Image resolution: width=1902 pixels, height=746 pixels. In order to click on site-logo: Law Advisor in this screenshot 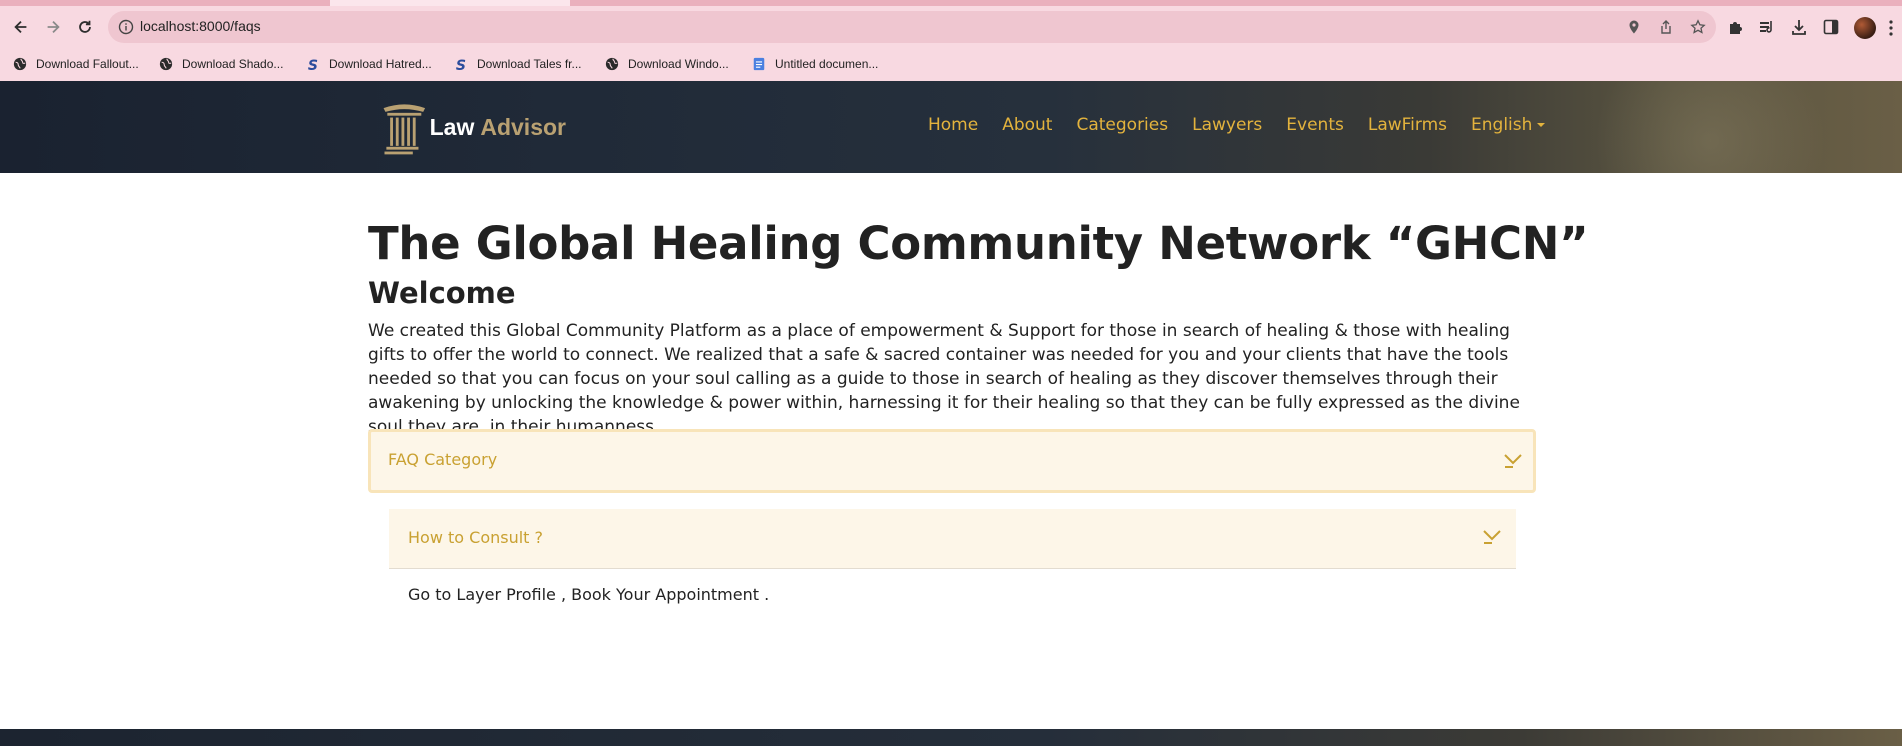, I will do `click(471, 127)`.